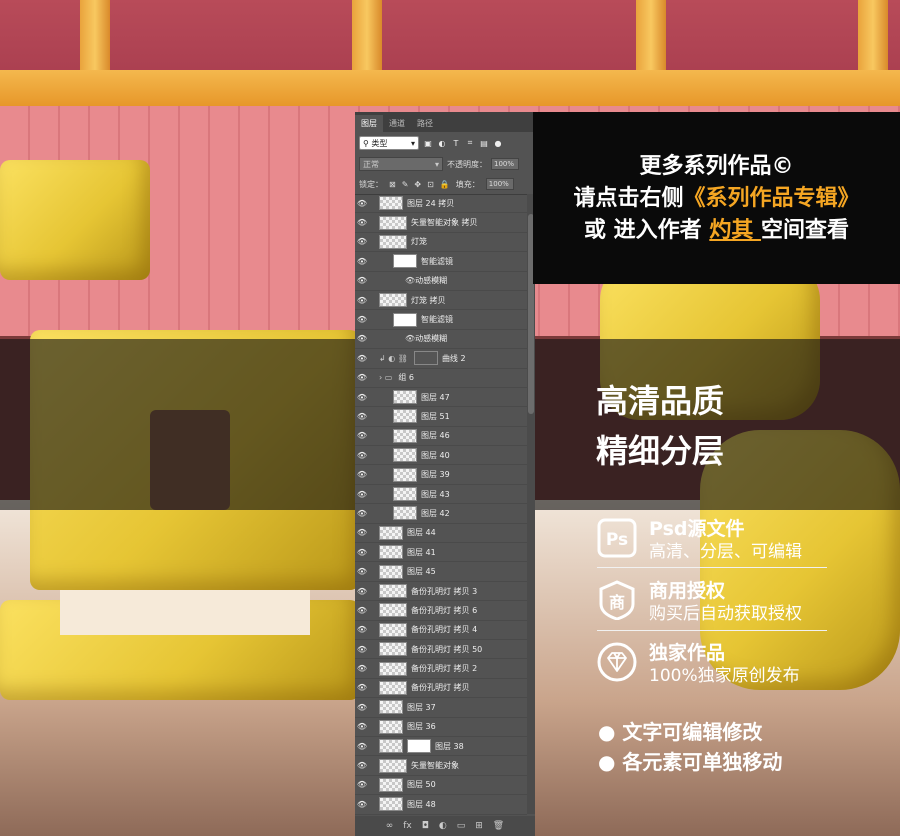  I want to click on layer-name: 图层 24 拷贝, so click(431, 203).